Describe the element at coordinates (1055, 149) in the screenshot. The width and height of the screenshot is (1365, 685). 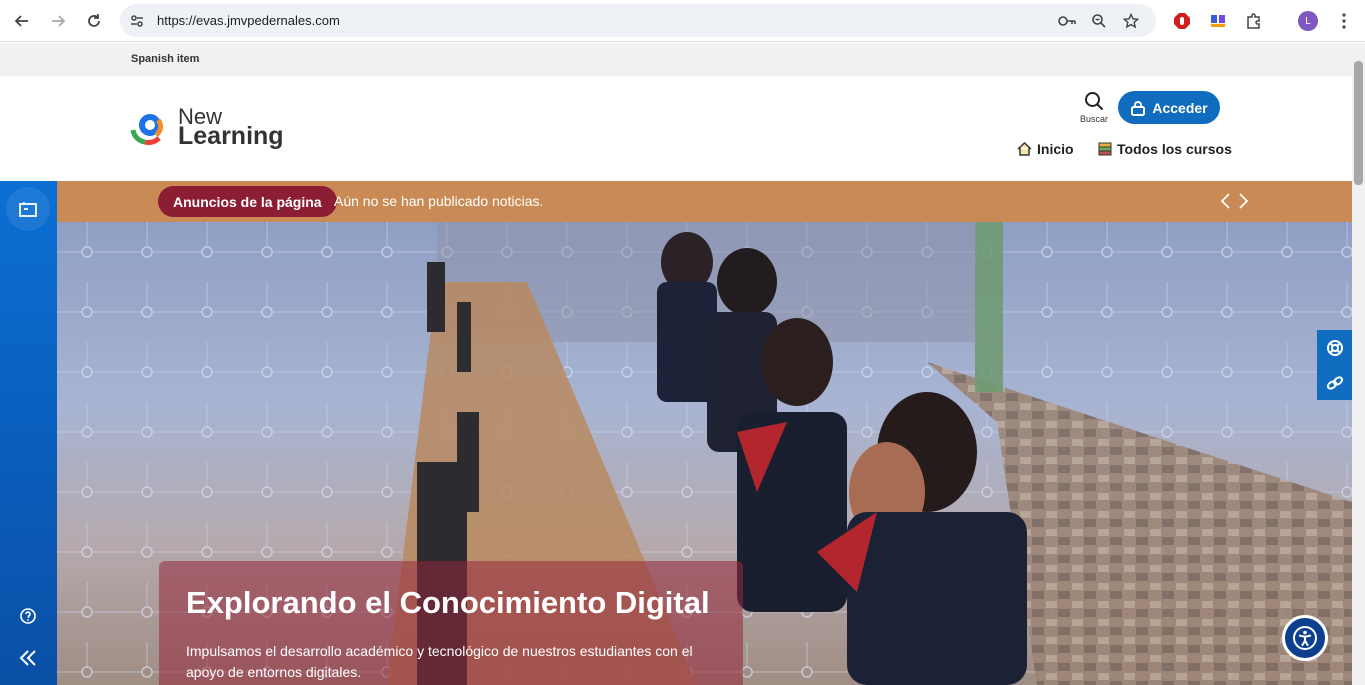
I see `nav-label-home: Inicio` at that location.